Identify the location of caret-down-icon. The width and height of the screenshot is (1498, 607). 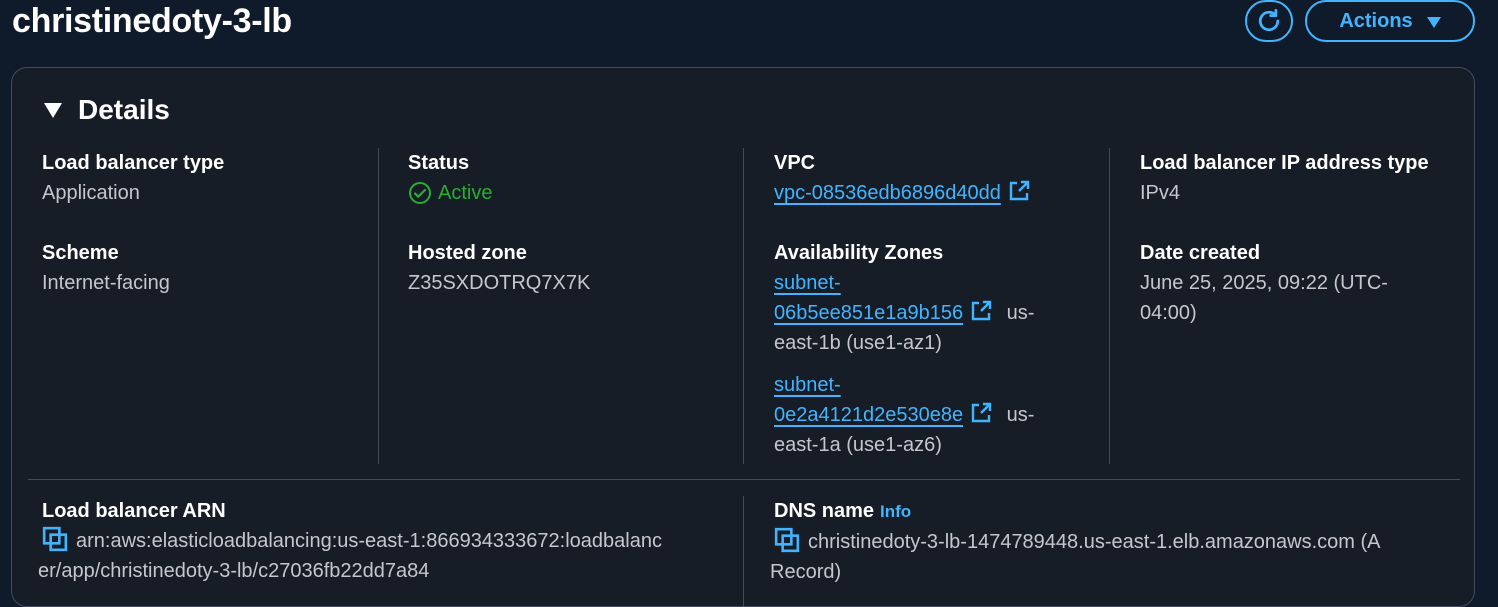
(1433, 22).